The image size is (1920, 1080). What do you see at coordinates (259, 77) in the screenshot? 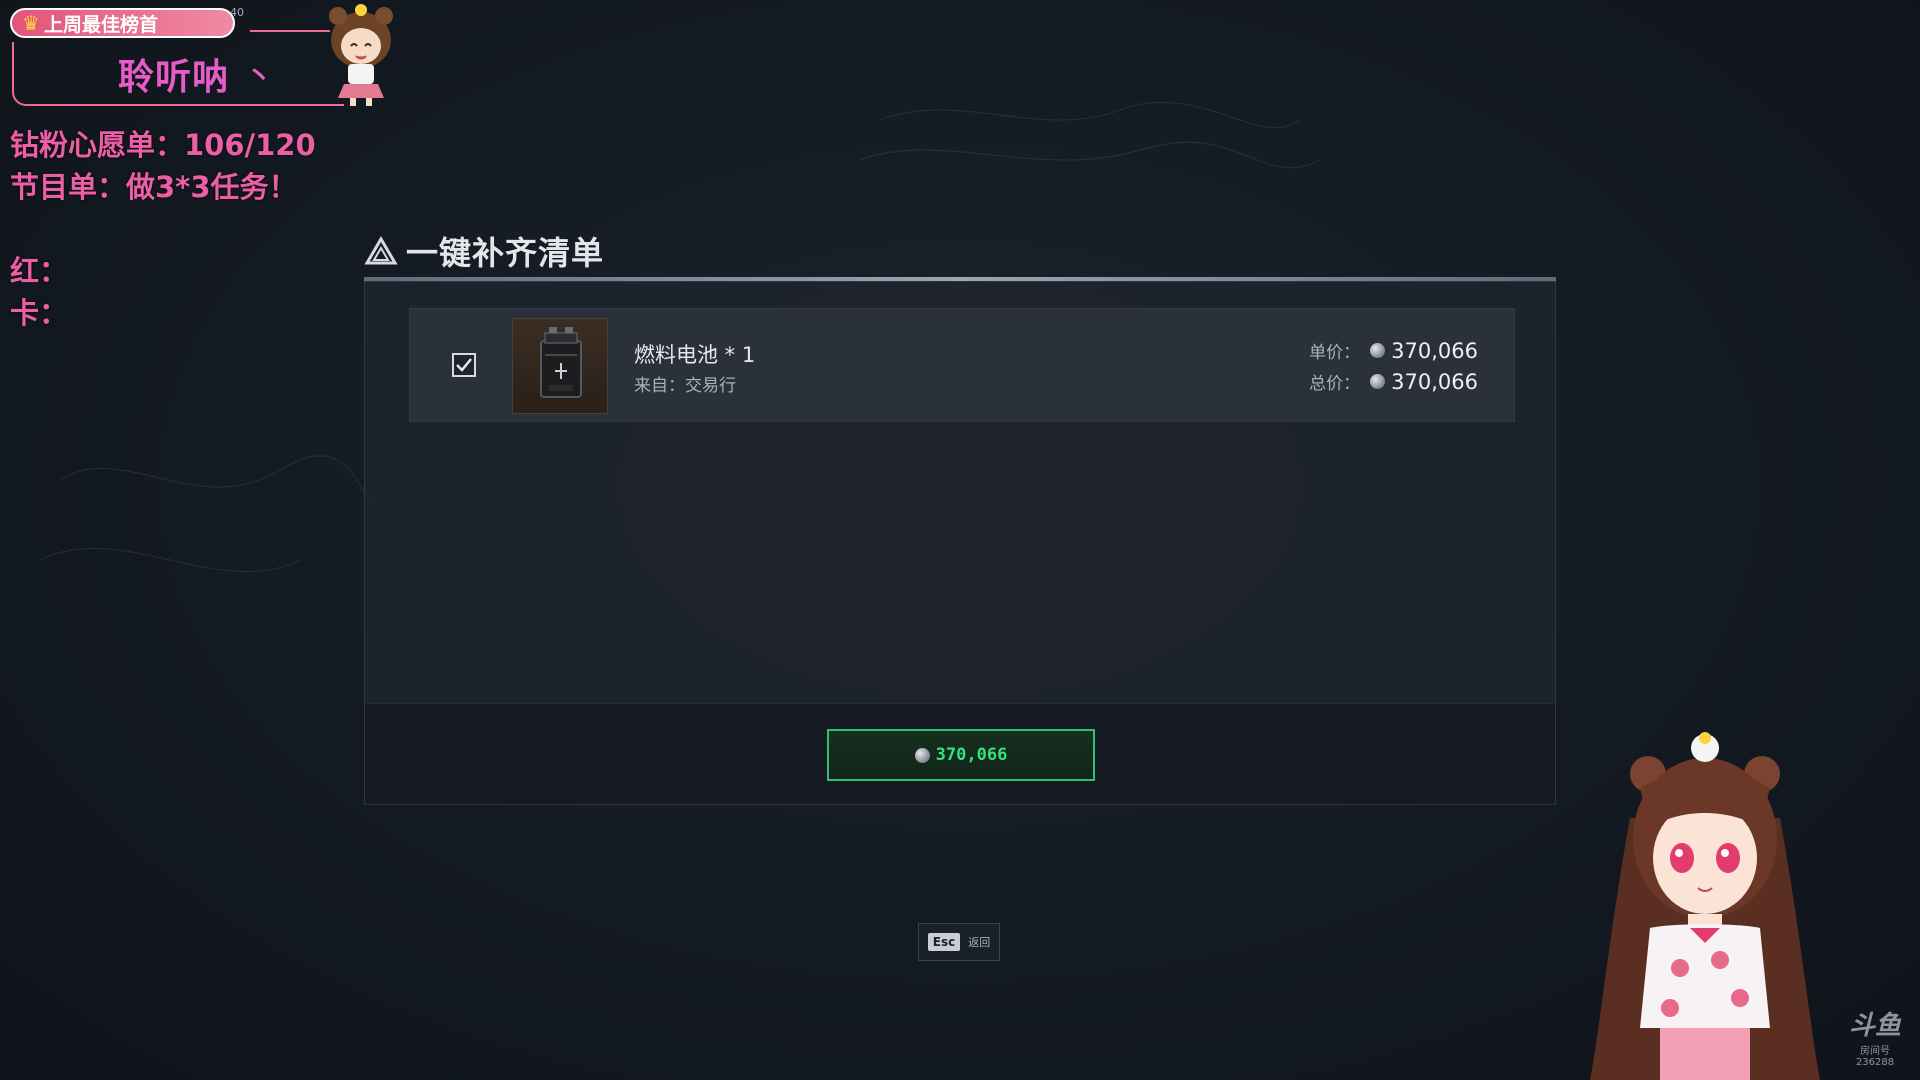
I see `streamer-name-tick: 丶` at bounding box center [259, 77].